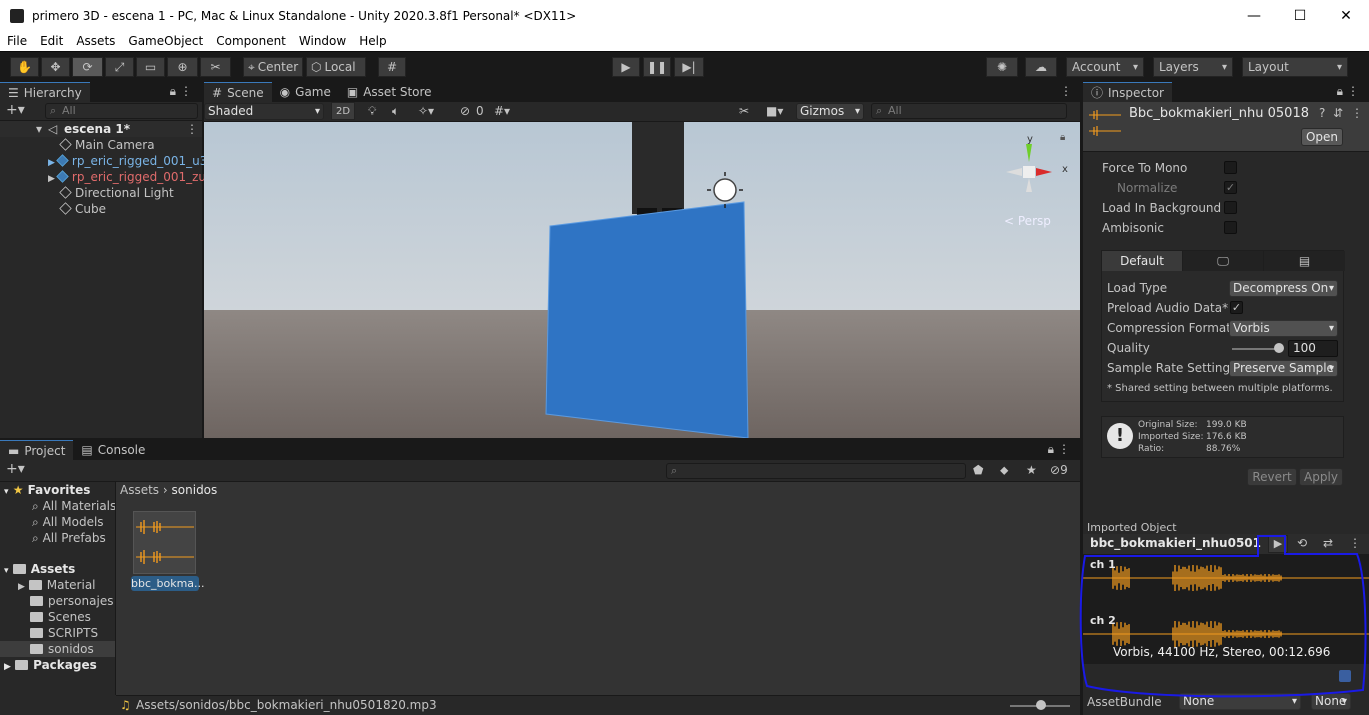  What do you see at coordinates (1331, 701) in the screenshot?
I see `asset-variant-dropdown: None` at bounding box center [1331, 701].